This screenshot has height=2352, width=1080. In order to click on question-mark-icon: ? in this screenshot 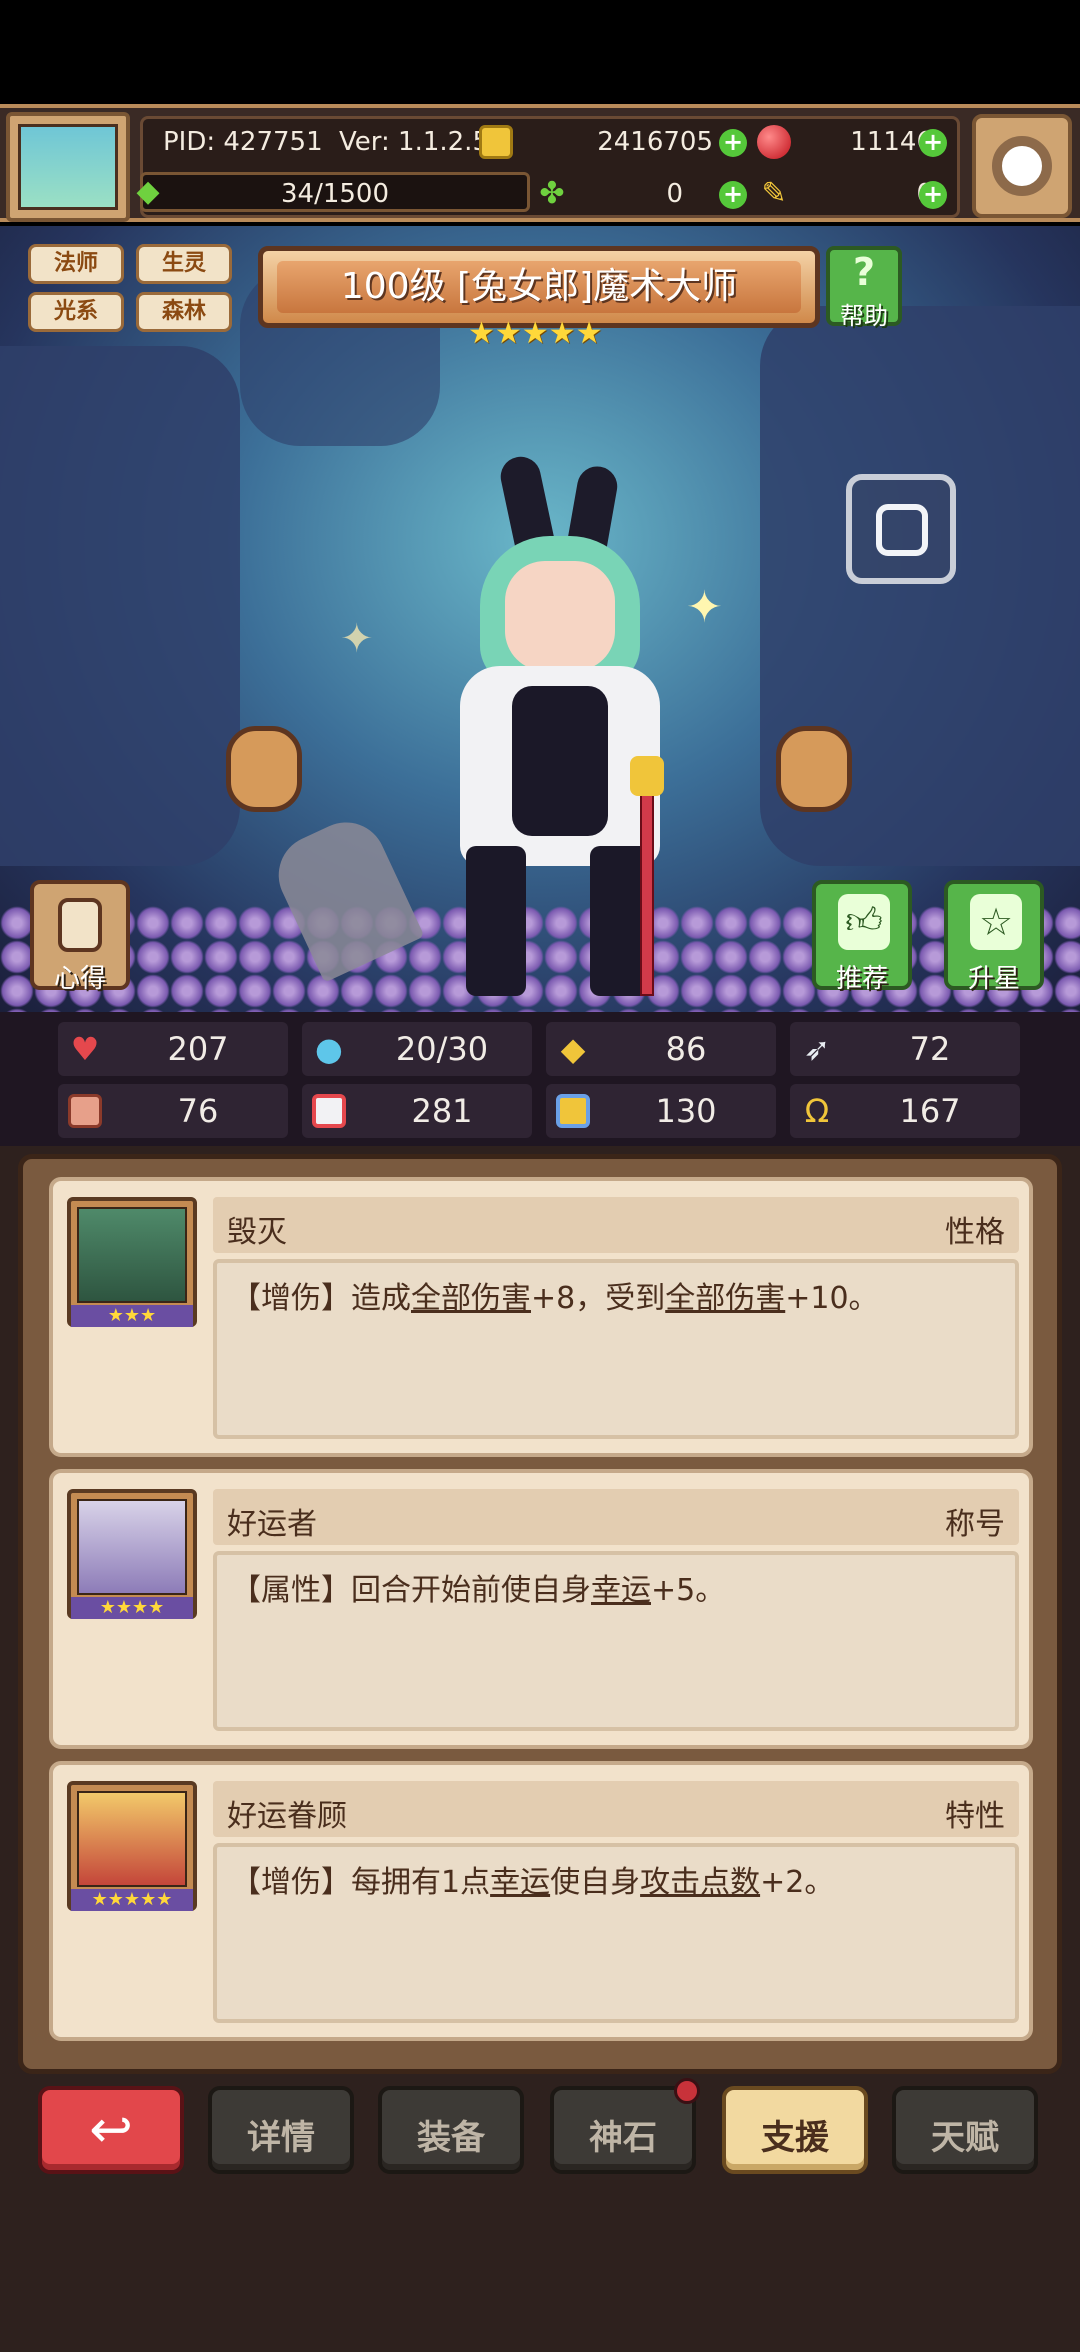, I will do `click(864, 272)`.